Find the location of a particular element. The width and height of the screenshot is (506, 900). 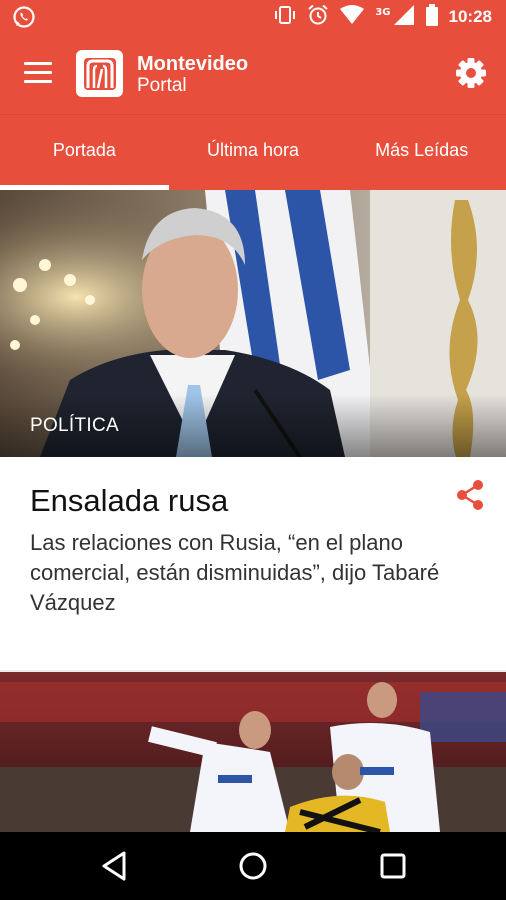

share-icon is located at coordinates (470, 495).